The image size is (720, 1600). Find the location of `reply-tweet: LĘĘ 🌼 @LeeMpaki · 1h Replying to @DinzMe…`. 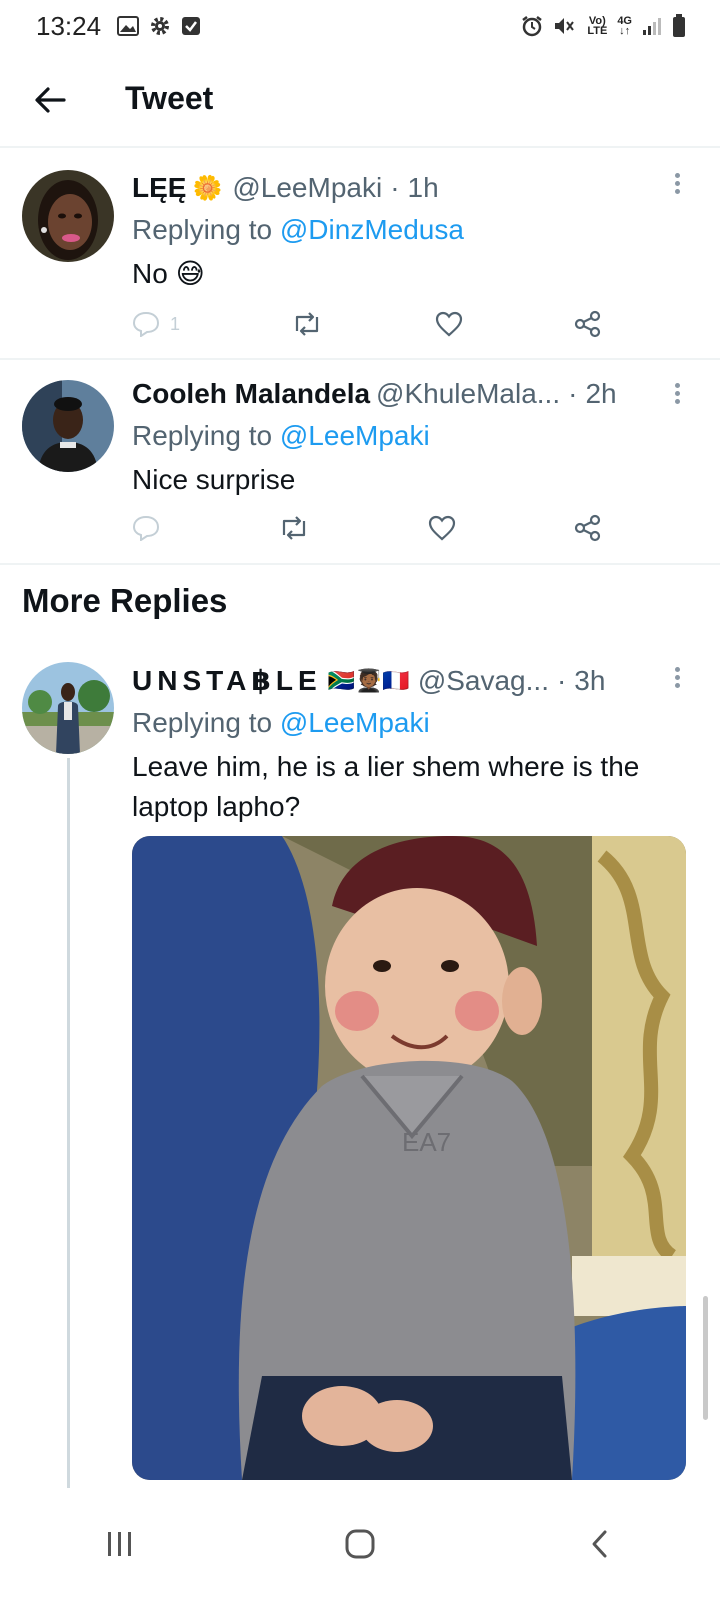

reply-tweet: LĘĘ 🌼 @LeeMpaki · 1h Replying to @DinzMe… is located at coordinates (360, 254).